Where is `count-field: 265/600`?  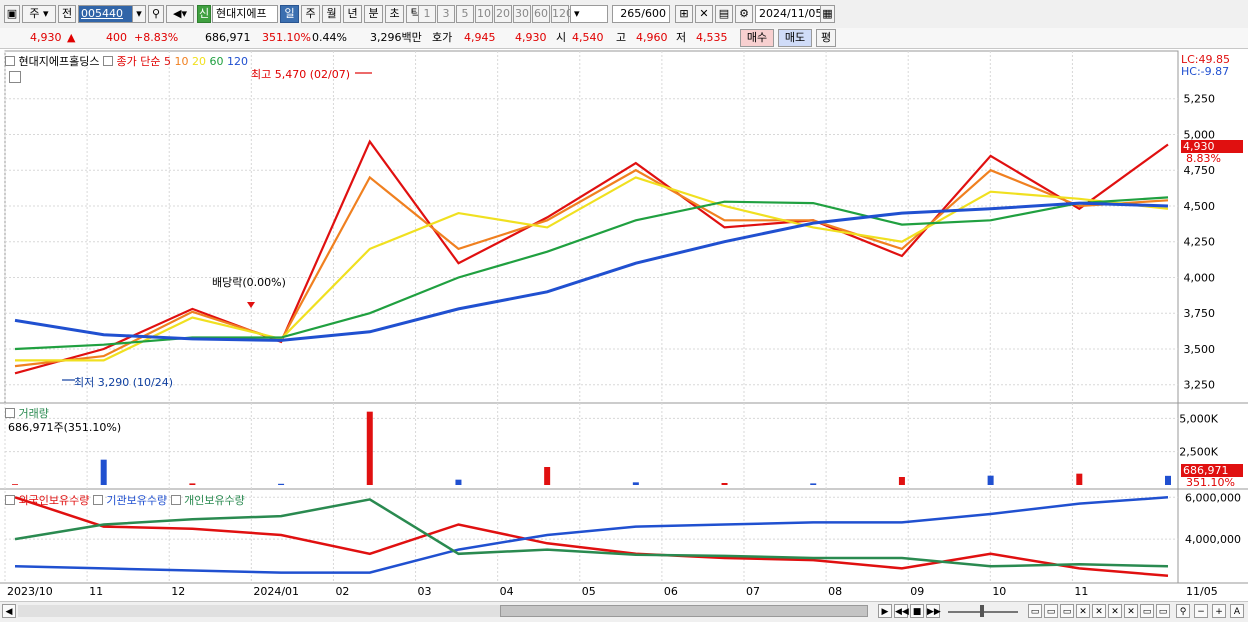
count-field: 265/600 is located at coordinates (641, 14).